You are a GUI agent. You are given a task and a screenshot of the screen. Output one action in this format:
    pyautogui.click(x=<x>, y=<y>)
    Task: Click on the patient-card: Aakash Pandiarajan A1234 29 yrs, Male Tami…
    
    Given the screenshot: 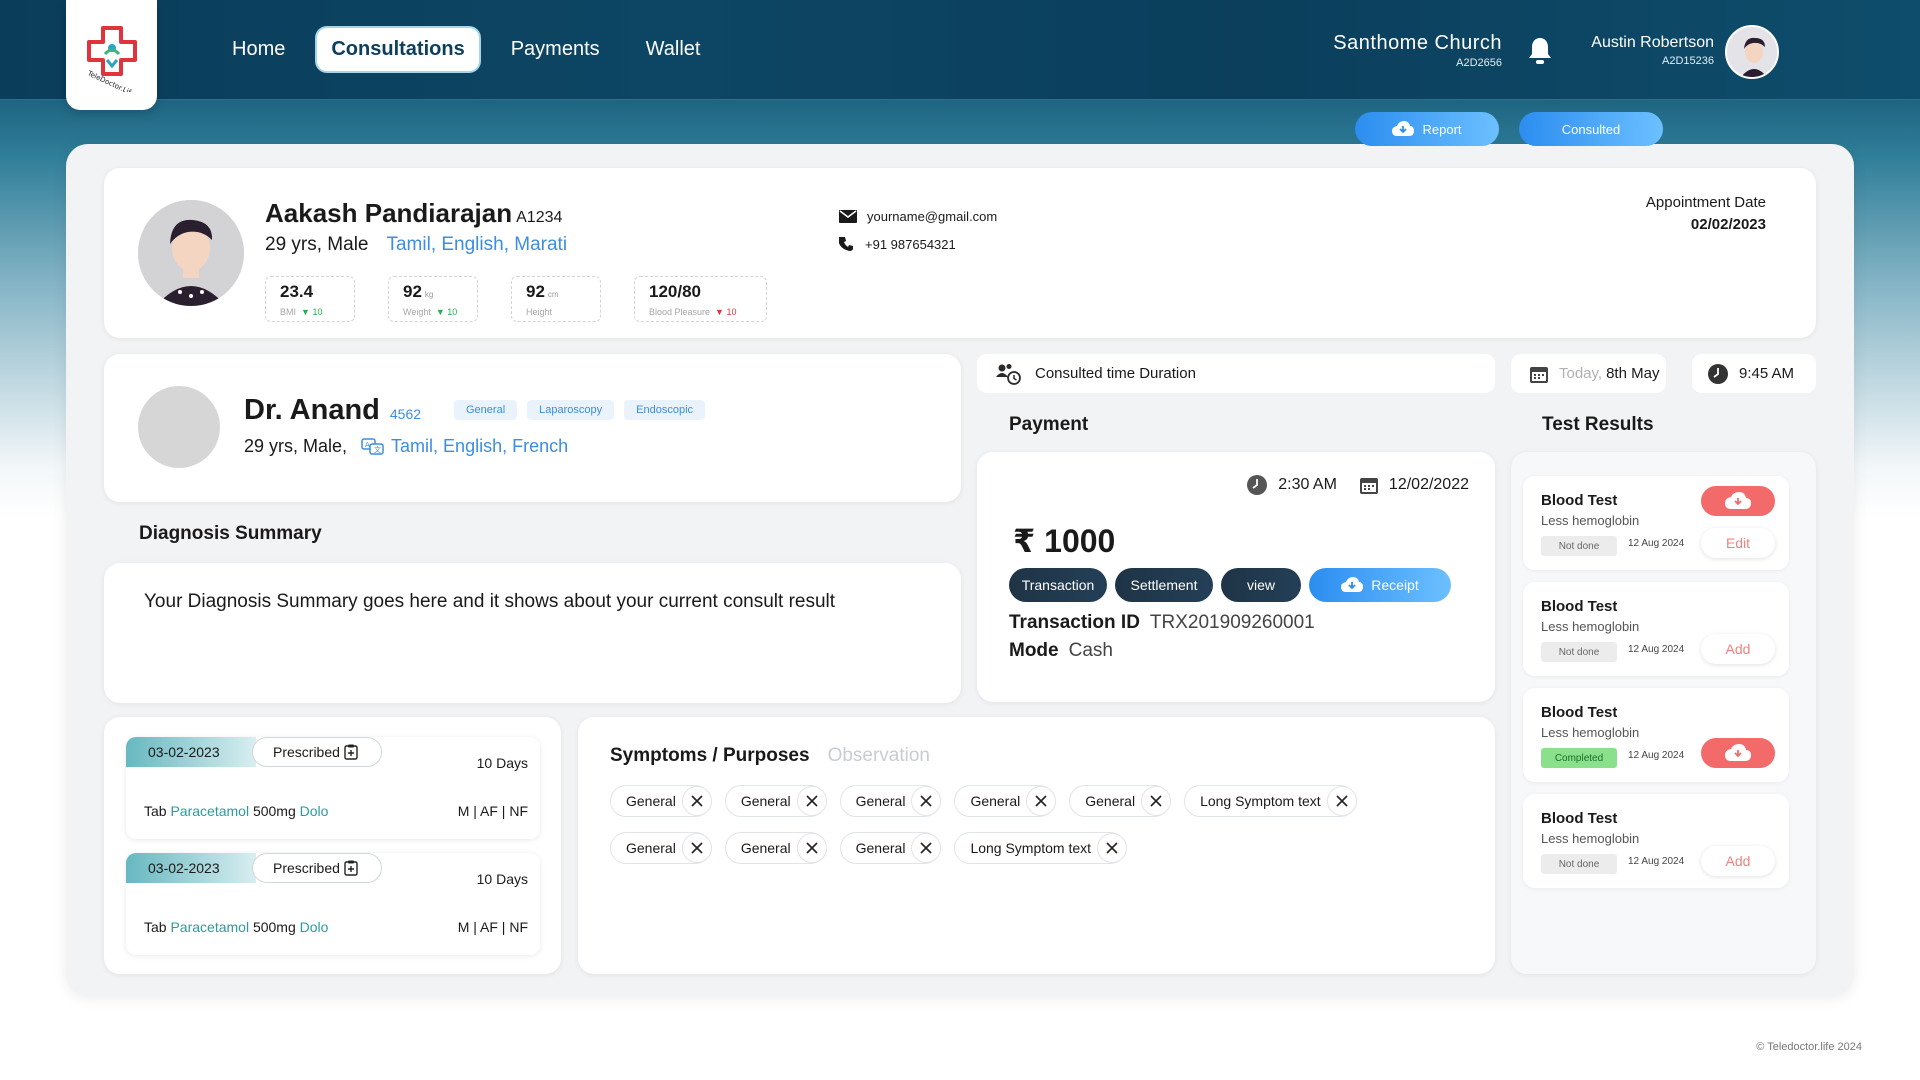 What is the action you would take?
    pyautogui.click(x=960, y=253)
    